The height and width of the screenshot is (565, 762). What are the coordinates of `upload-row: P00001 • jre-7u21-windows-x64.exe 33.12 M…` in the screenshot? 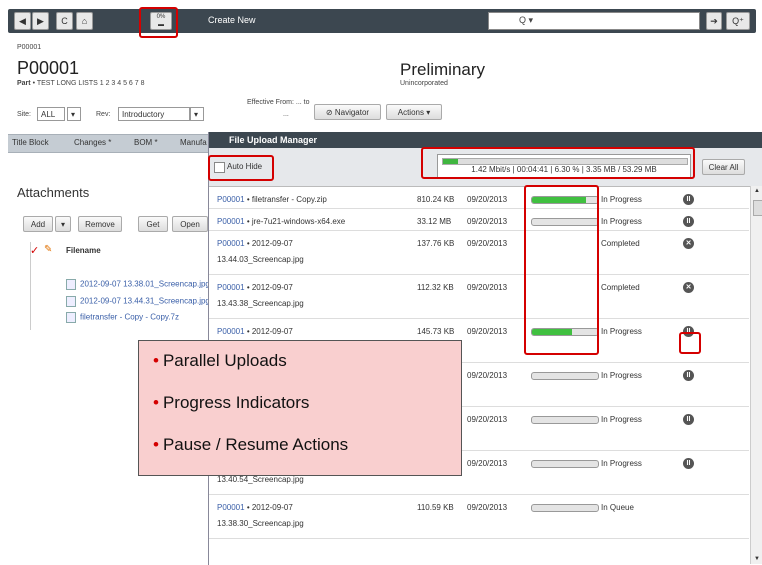 It's located at (479, 219).